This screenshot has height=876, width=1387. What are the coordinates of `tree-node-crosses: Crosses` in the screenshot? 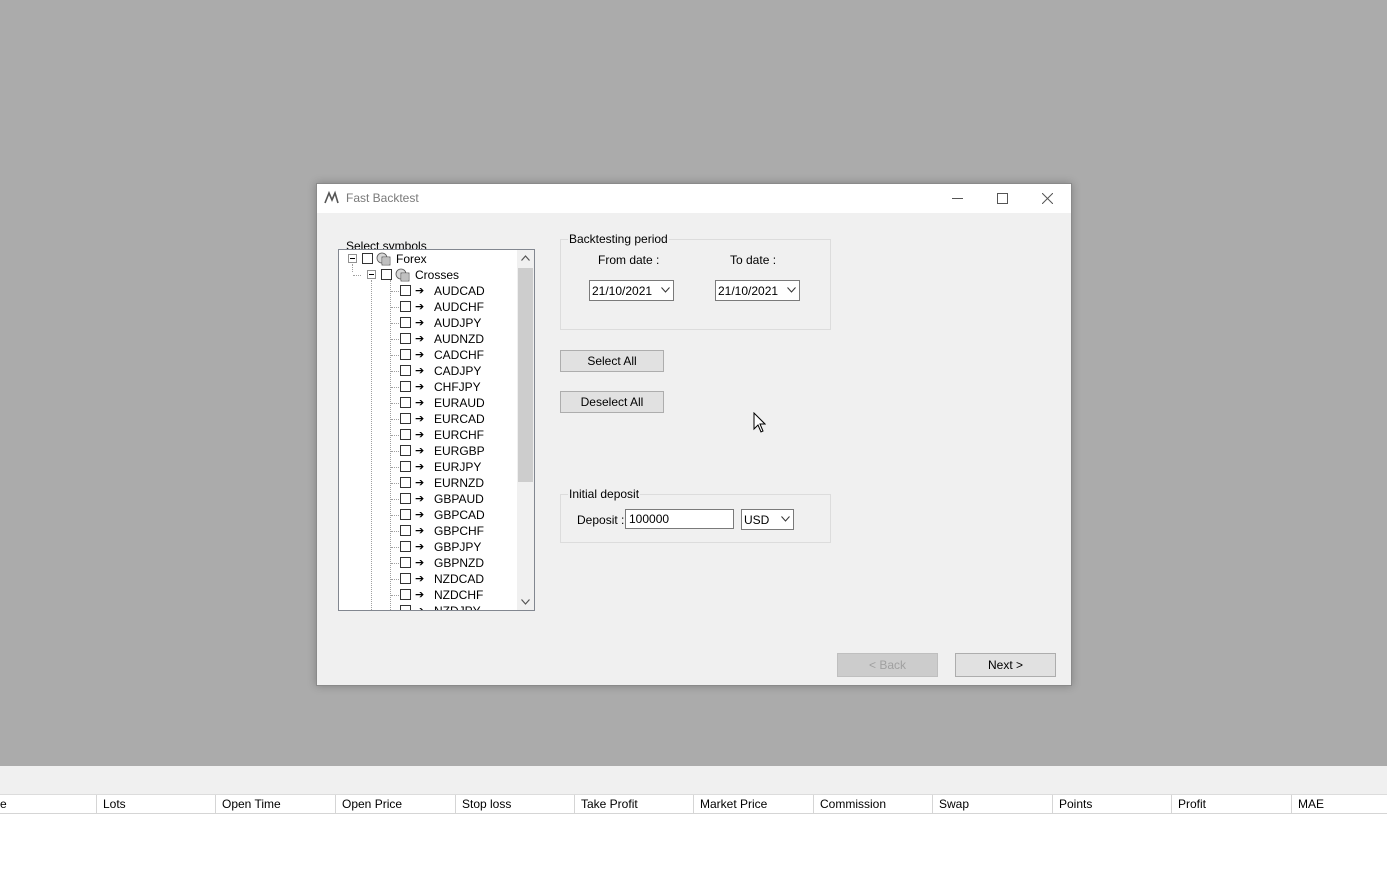 It's located at (428, 275).